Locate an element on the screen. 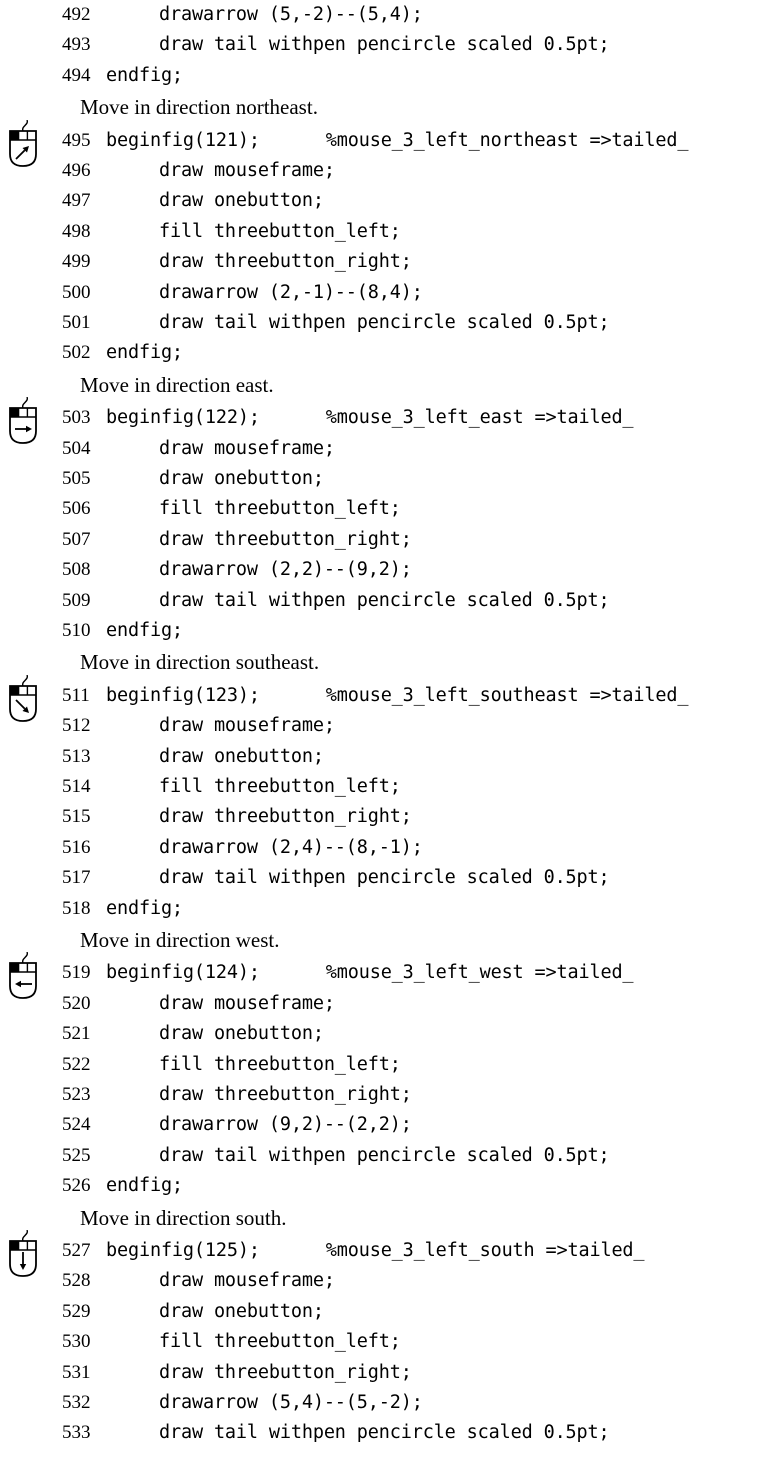 The width and height of the screenshot is (765, 1466). line-number: 508 is located at coordinates (76, 570).